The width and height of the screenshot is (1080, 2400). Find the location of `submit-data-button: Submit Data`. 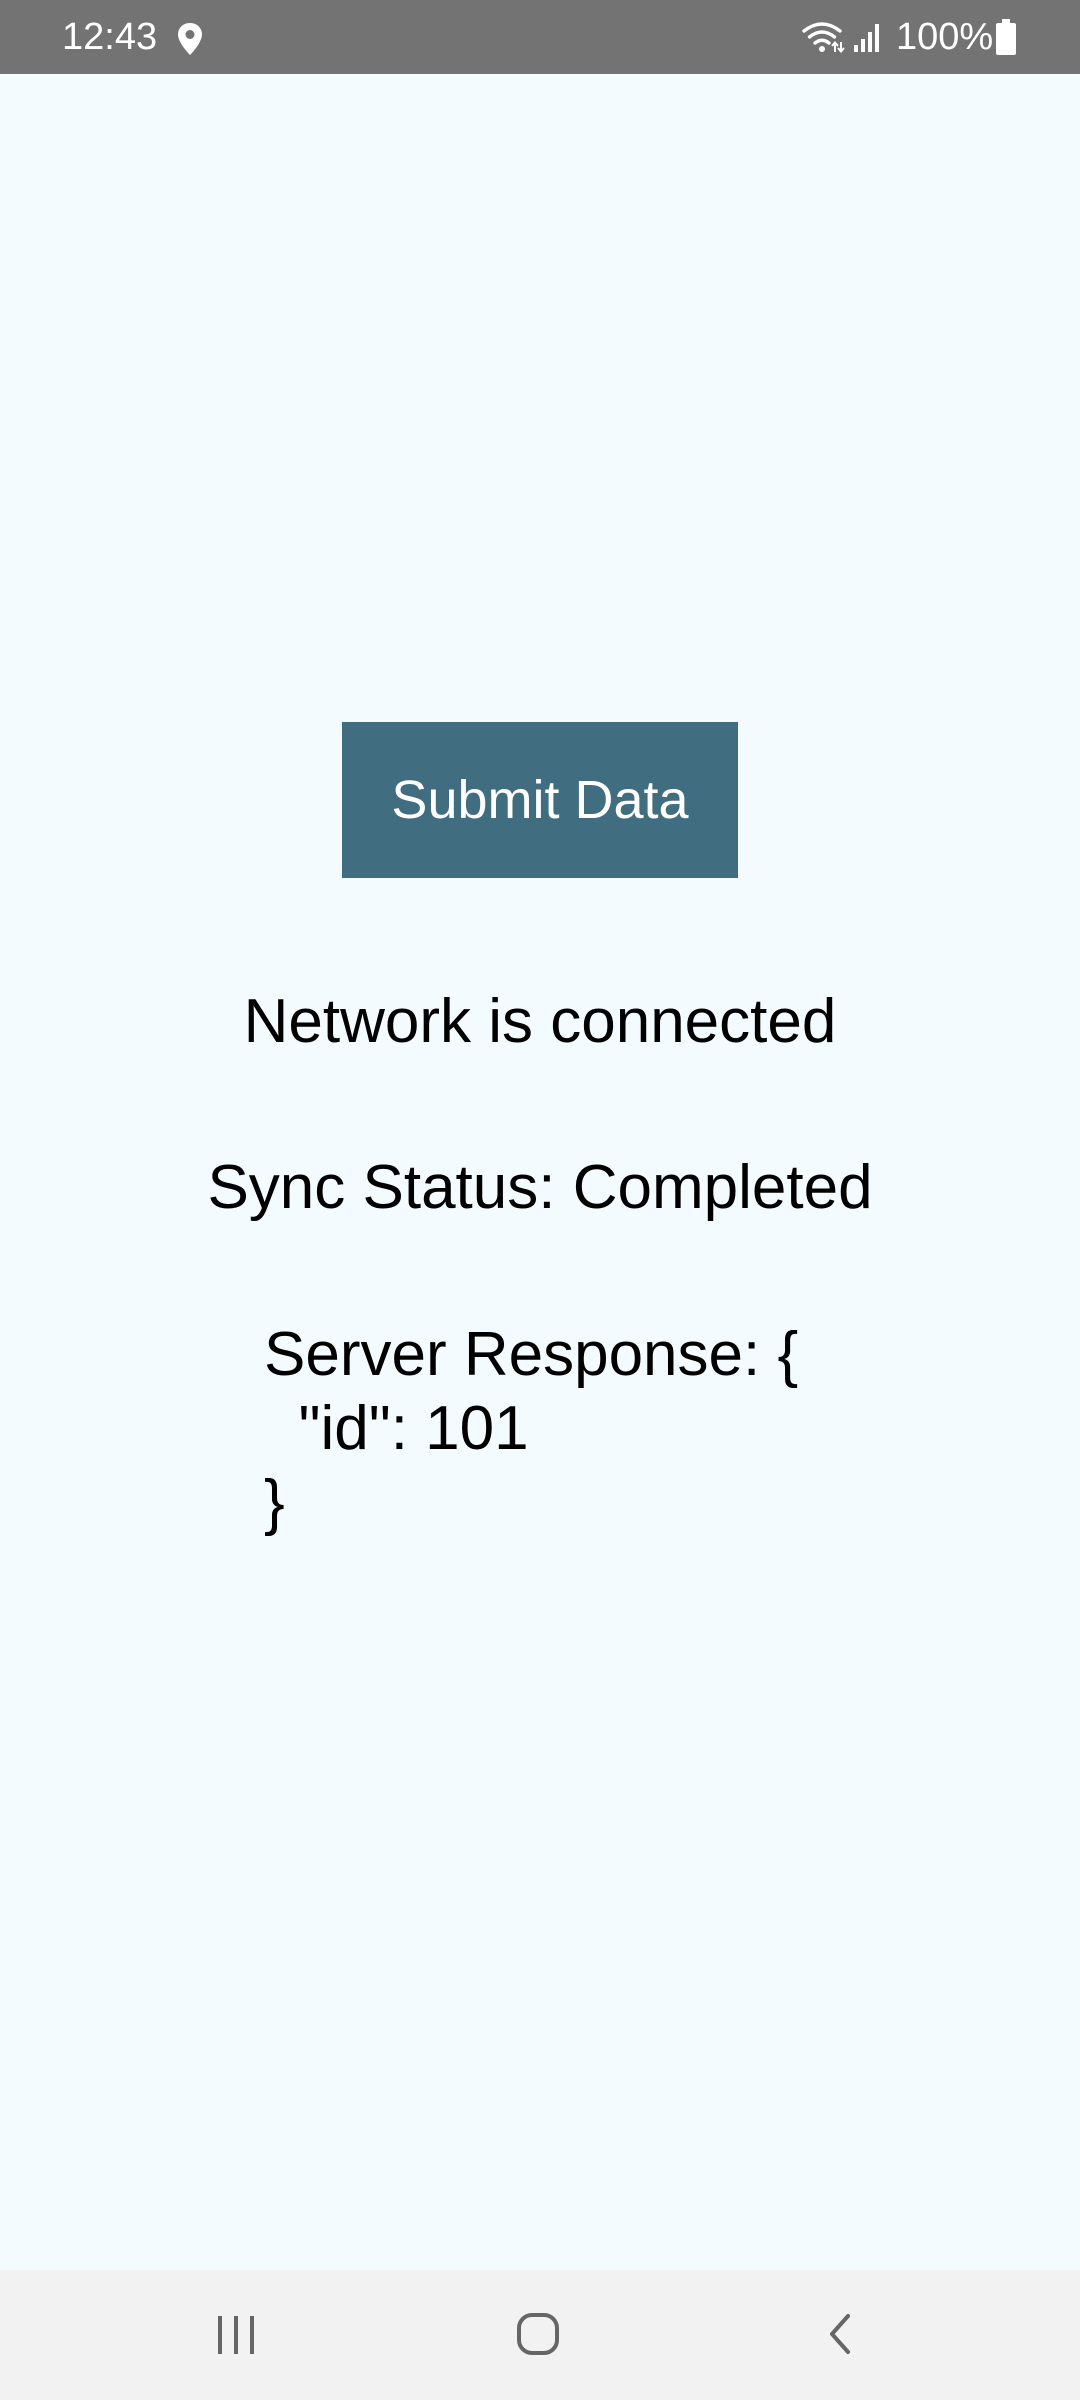

submit-data-button: Submit Data is located at coordinates (540, 800).